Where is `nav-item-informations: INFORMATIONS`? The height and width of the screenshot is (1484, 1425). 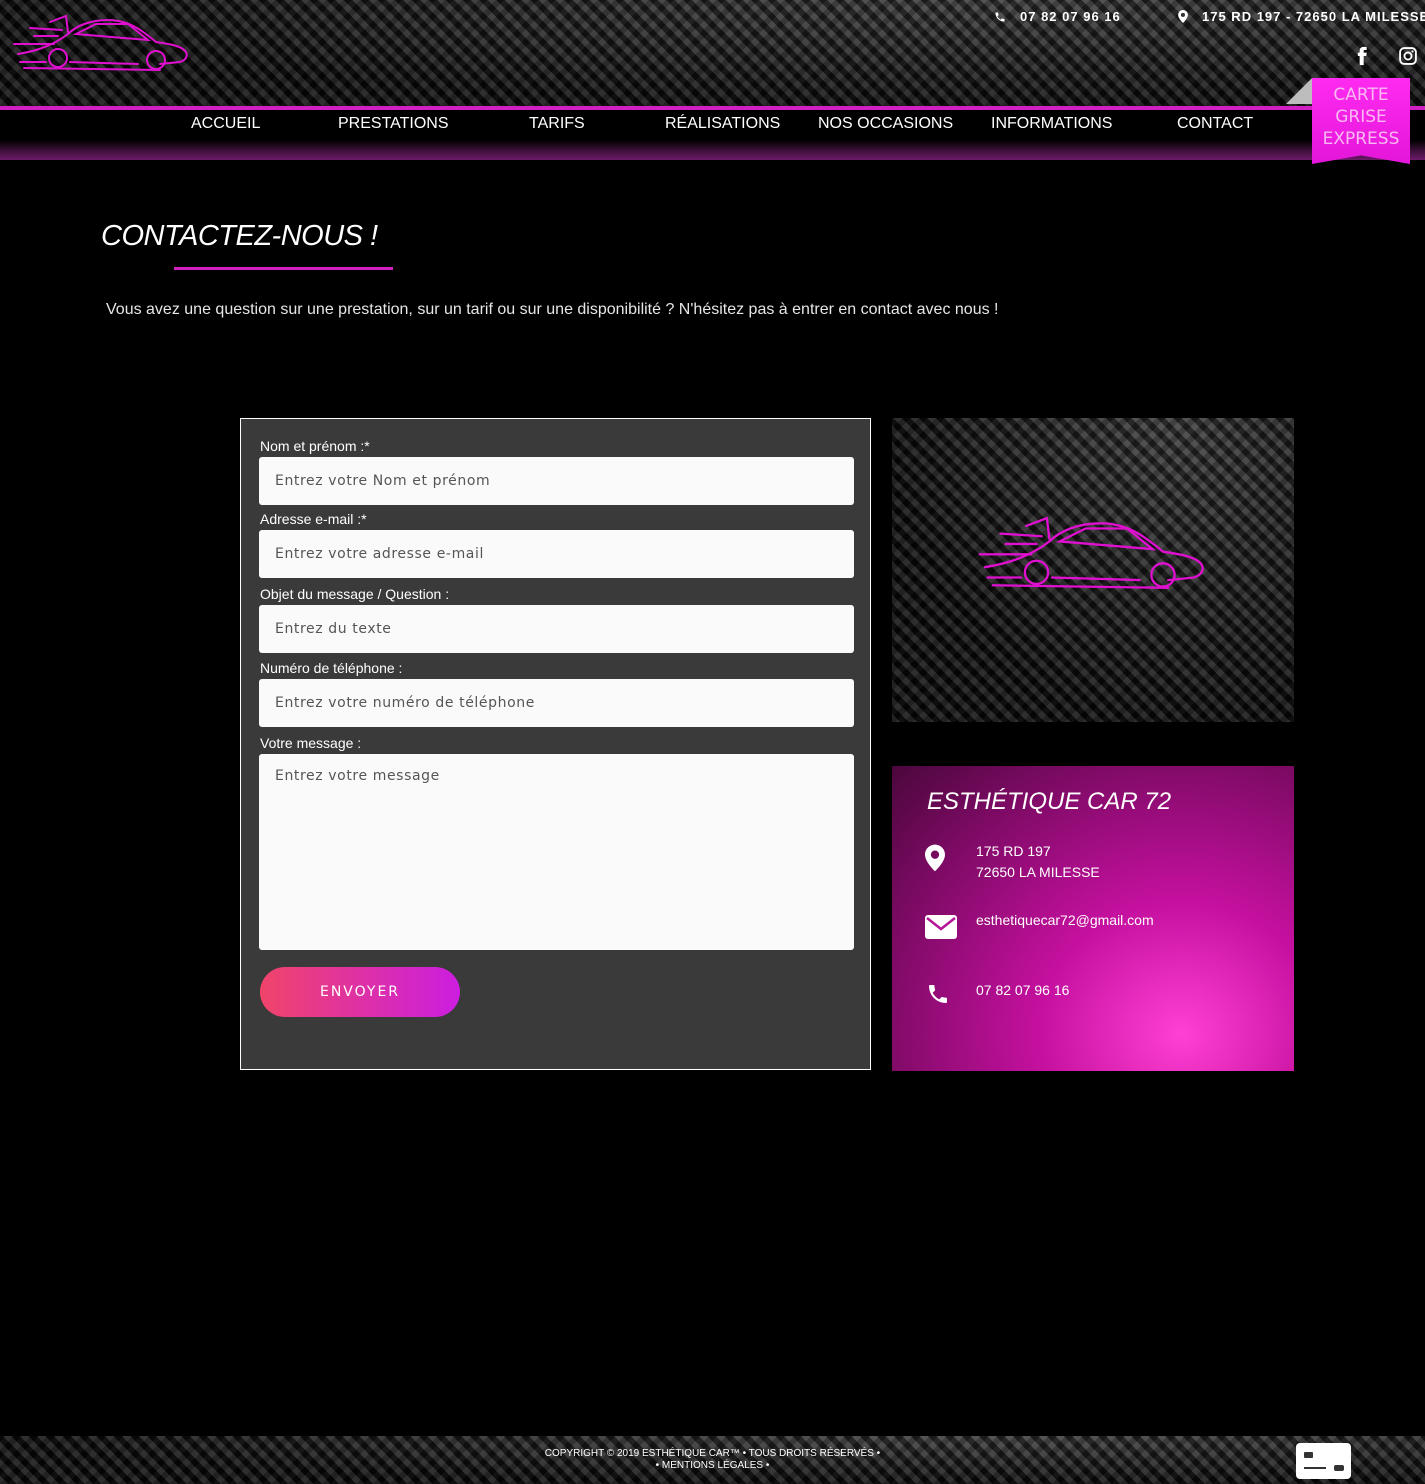
nav-item-informations: INFORMATIONS is located at coordinates (1051, 124).